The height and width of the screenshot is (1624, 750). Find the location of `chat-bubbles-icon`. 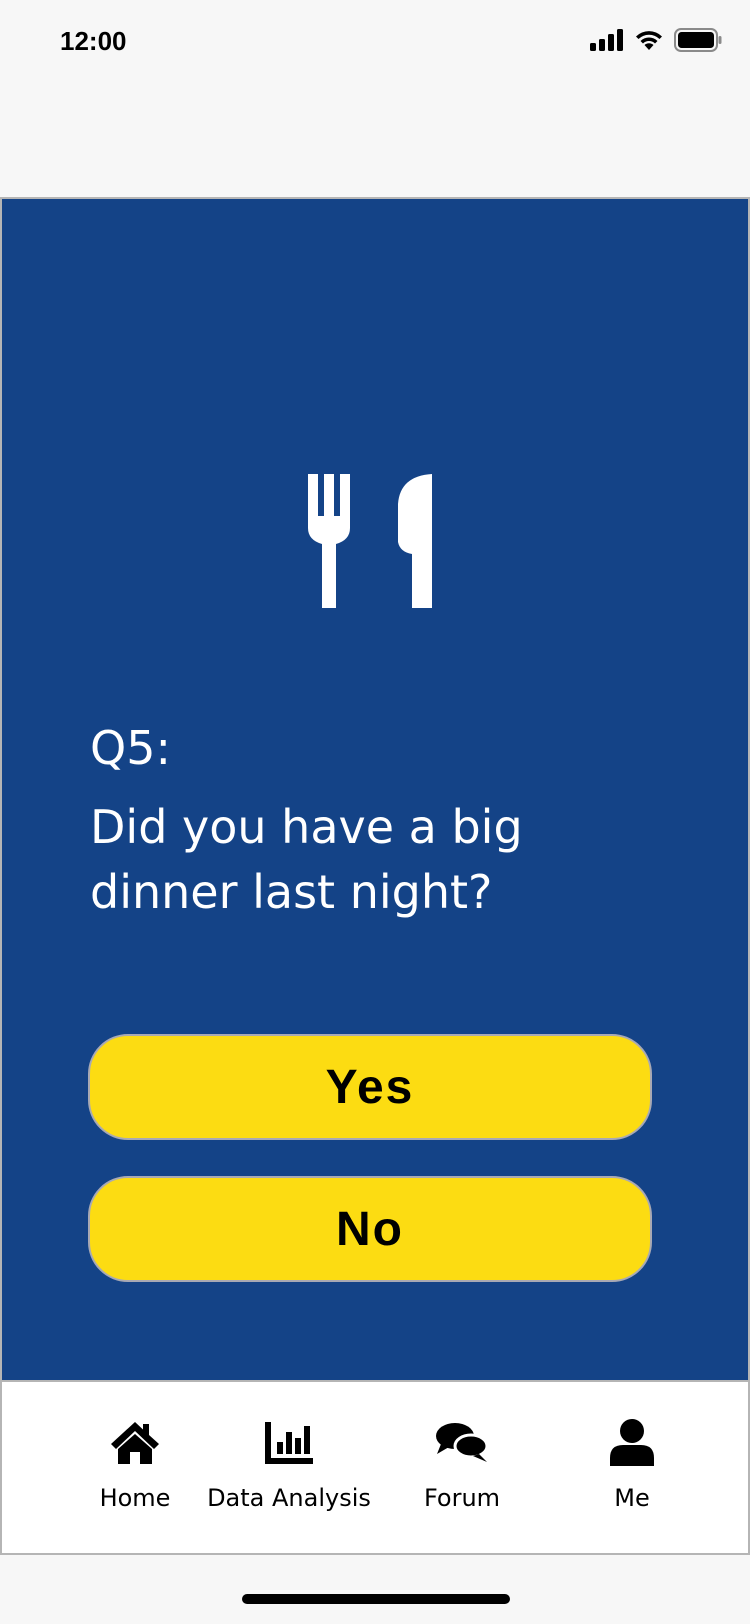

chat-bubbles-icon is located at coordinates (462, 1442).